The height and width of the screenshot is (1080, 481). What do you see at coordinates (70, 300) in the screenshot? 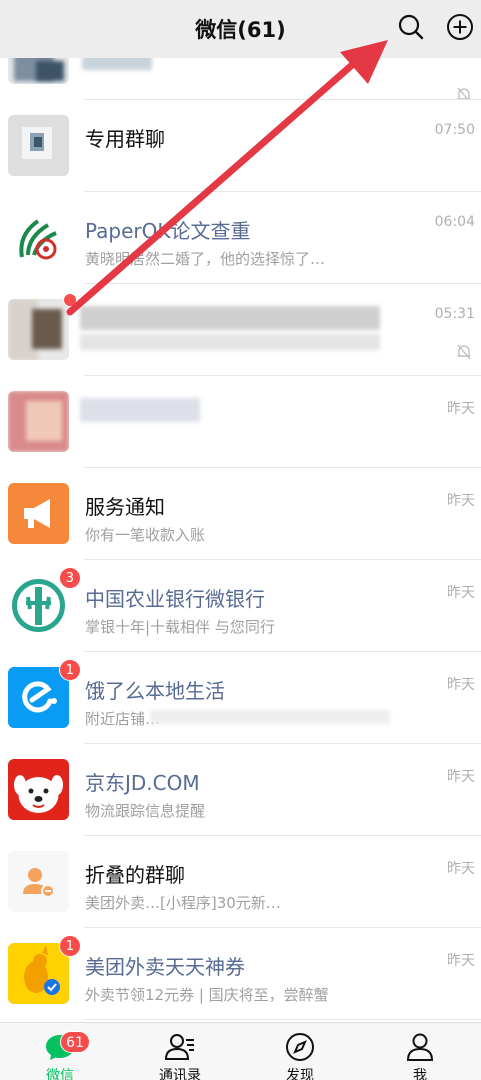
I see `unread-dot` at bounding box center [70, 300].